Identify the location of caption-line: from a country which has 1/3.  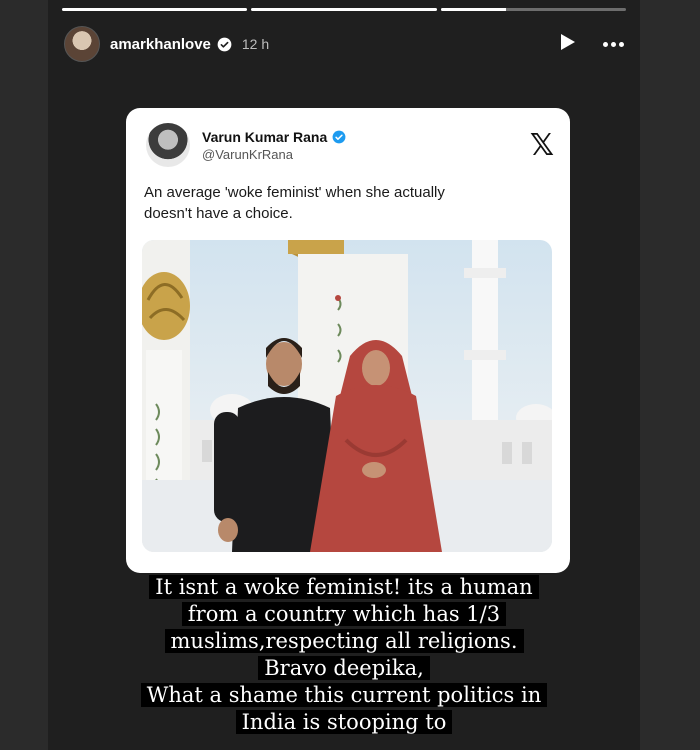
(344, 614).